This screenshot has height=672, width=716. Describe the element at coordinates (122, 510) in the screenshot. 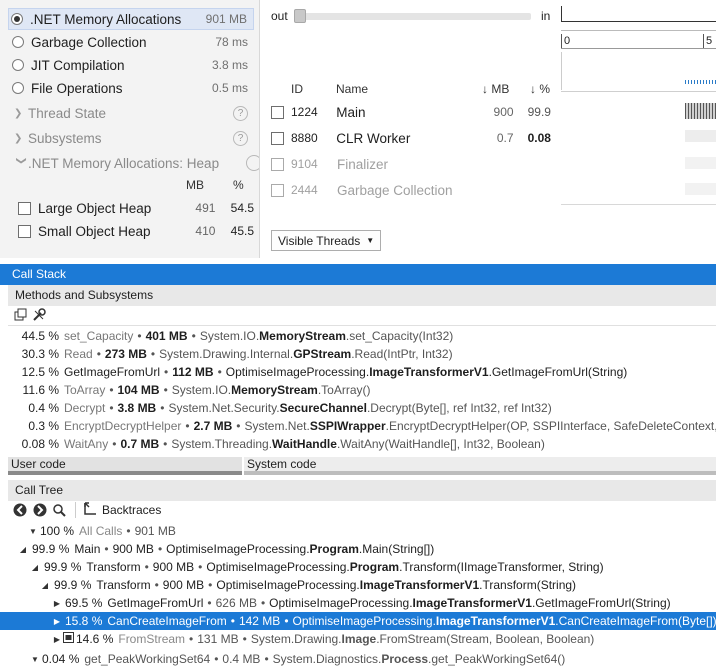

I see `backtraces-button: Backtraces` at that location.